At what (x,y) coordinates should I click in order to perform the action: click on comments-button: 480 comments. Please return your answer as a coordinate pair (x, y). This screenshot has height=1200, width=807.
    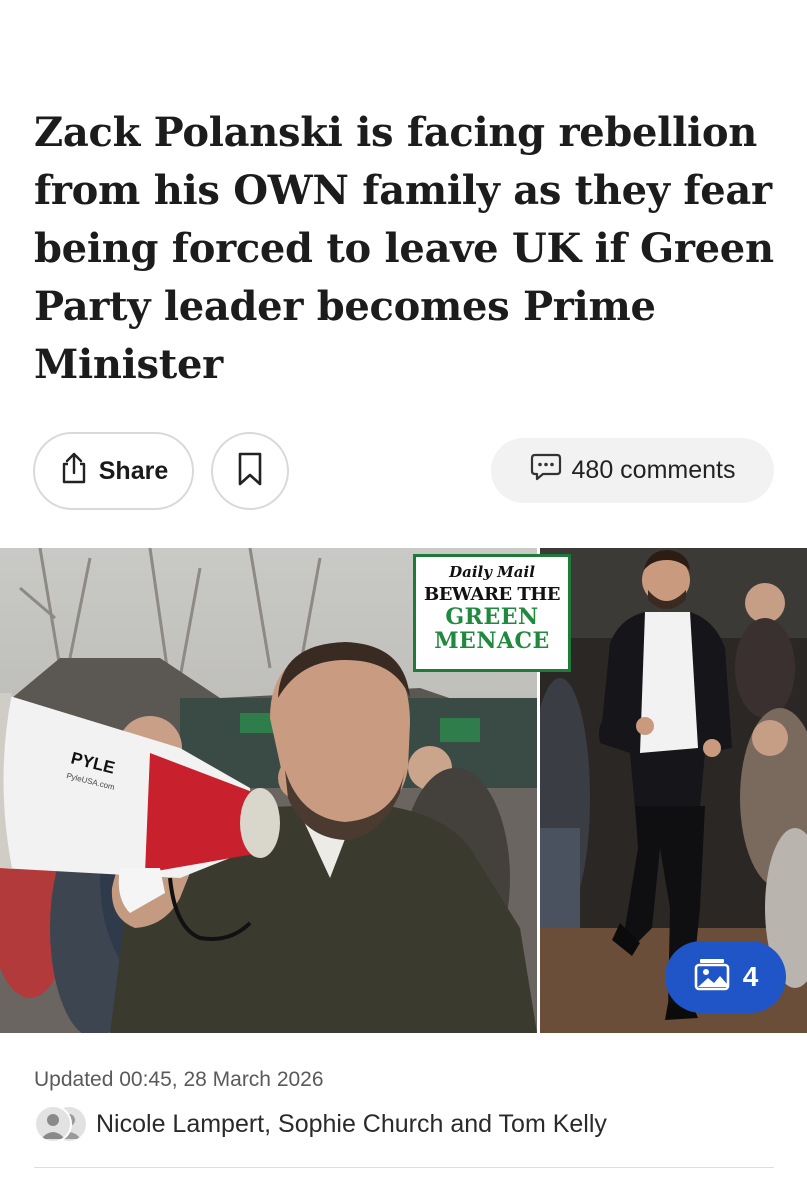
    Looking at the image, I should click on (632, 470).